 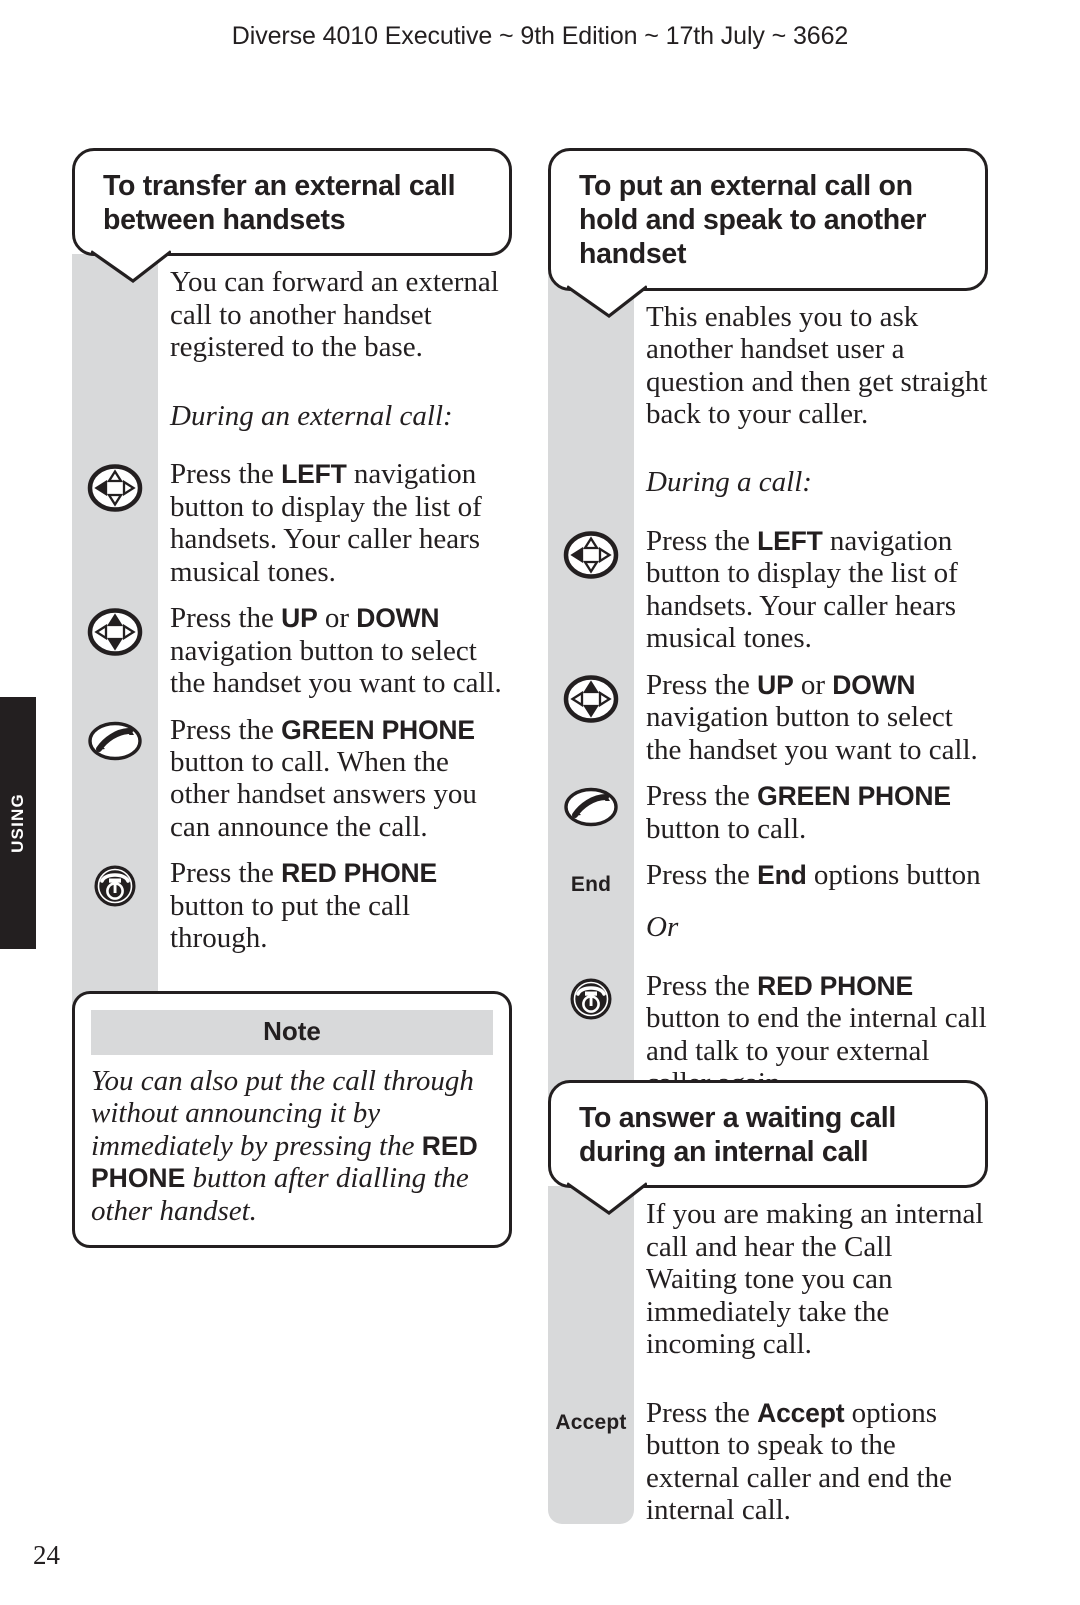 What do you see at coordinates (768, 933) in the screenshot?
I see `alternative-row: Or` at bounding box center [768, 933].